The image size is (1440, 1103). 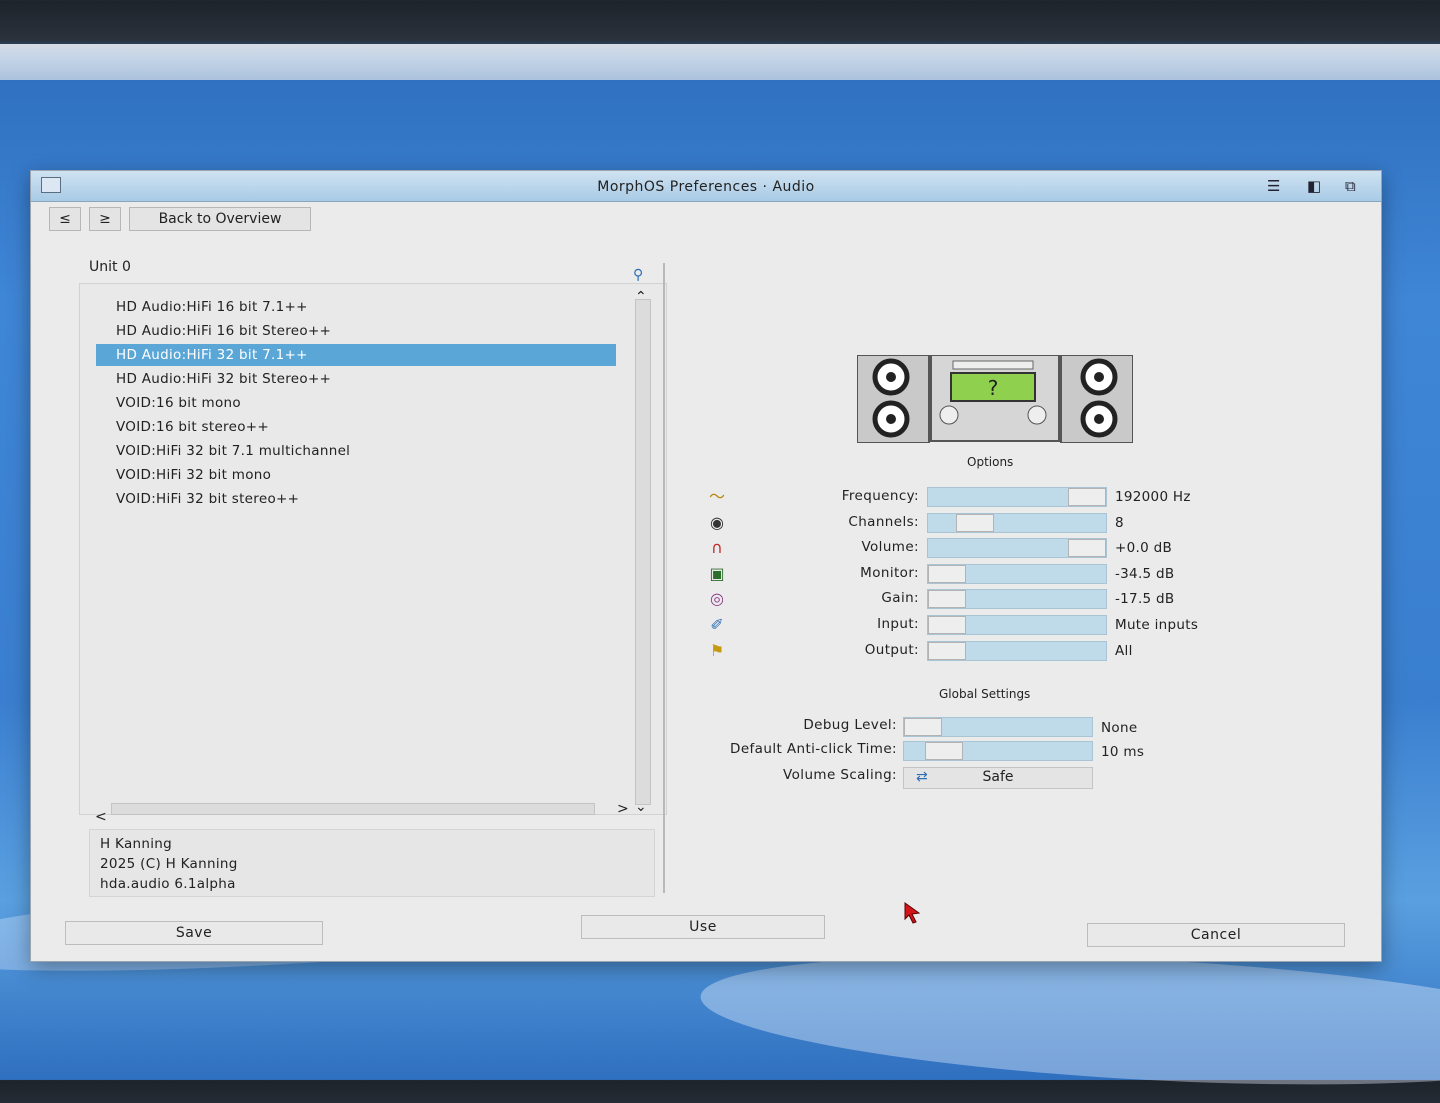 What do you see at coordinates (168, 884) in the screenshot?
I see `driver-version: hda.audio 6.1alpha` at bounding box center [168, 884].